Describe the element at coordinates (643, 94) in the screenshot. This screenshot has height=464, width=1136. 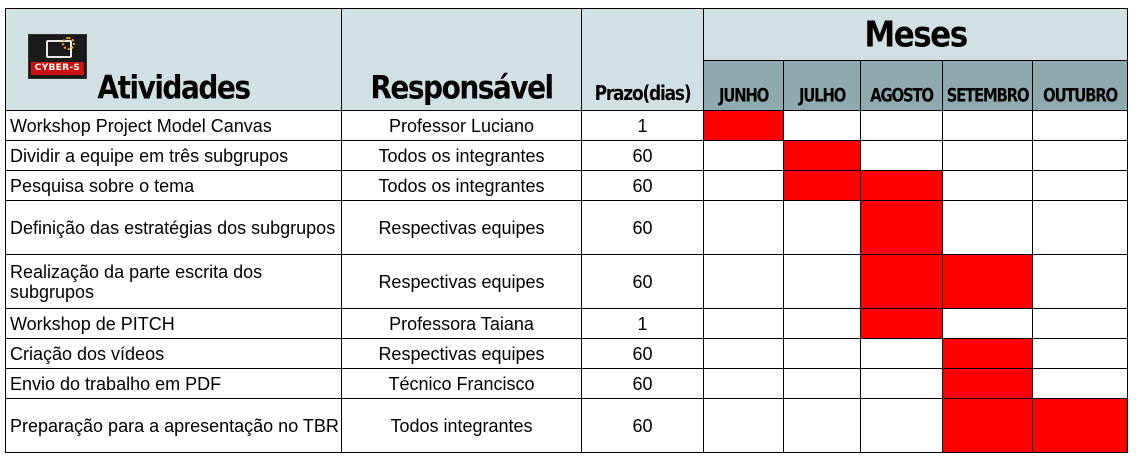
I see `deadline-heading: Prazo(dias)` at that location.